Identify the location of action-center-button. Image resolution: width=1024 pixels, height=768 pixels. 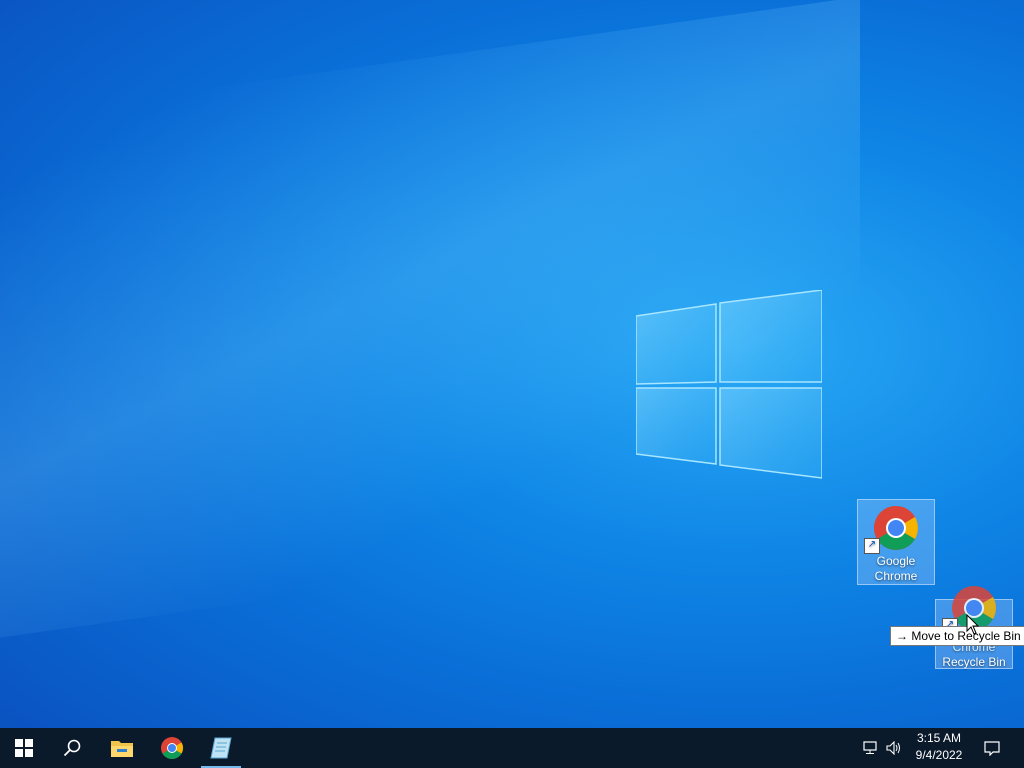
(992, 748).